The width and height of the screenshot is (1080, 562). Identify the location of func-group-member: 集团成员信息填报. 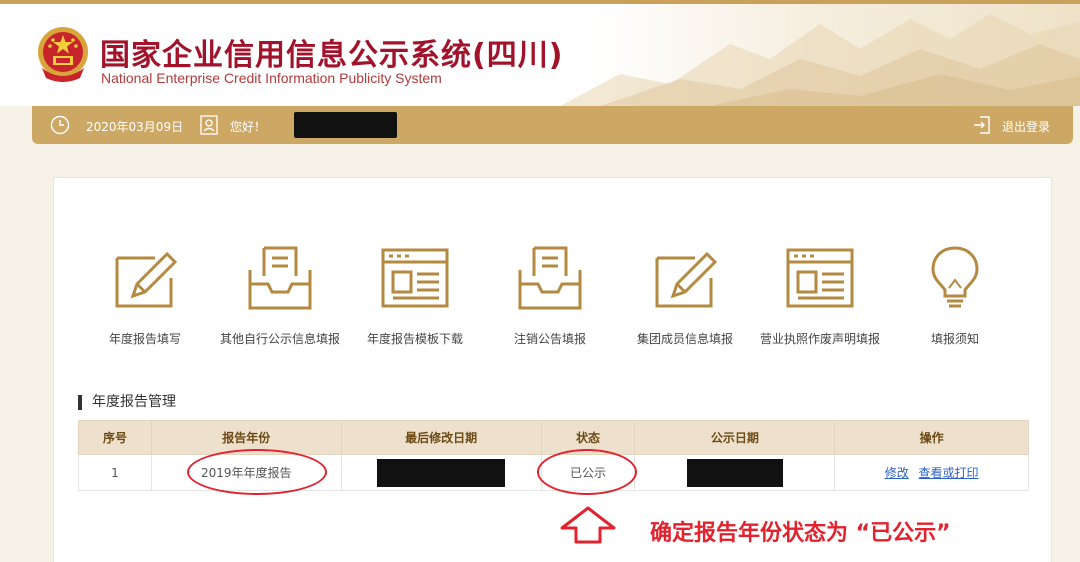
(685, 295).